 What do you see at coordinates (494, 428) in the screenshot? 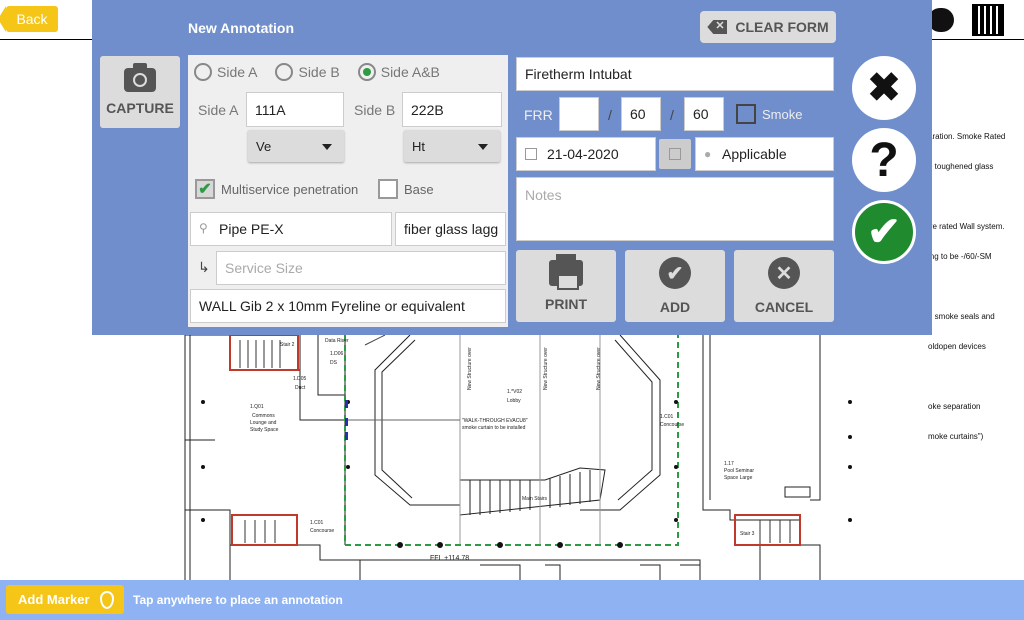
I see `label-curtain: smoke curtain to be installed` at bounding box center [494, 428].